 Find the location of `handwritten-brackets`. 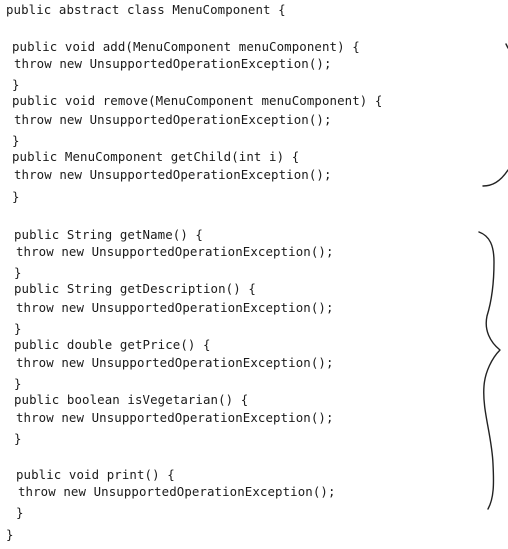

handwritten-brackets is located at coordinates (493, 276).